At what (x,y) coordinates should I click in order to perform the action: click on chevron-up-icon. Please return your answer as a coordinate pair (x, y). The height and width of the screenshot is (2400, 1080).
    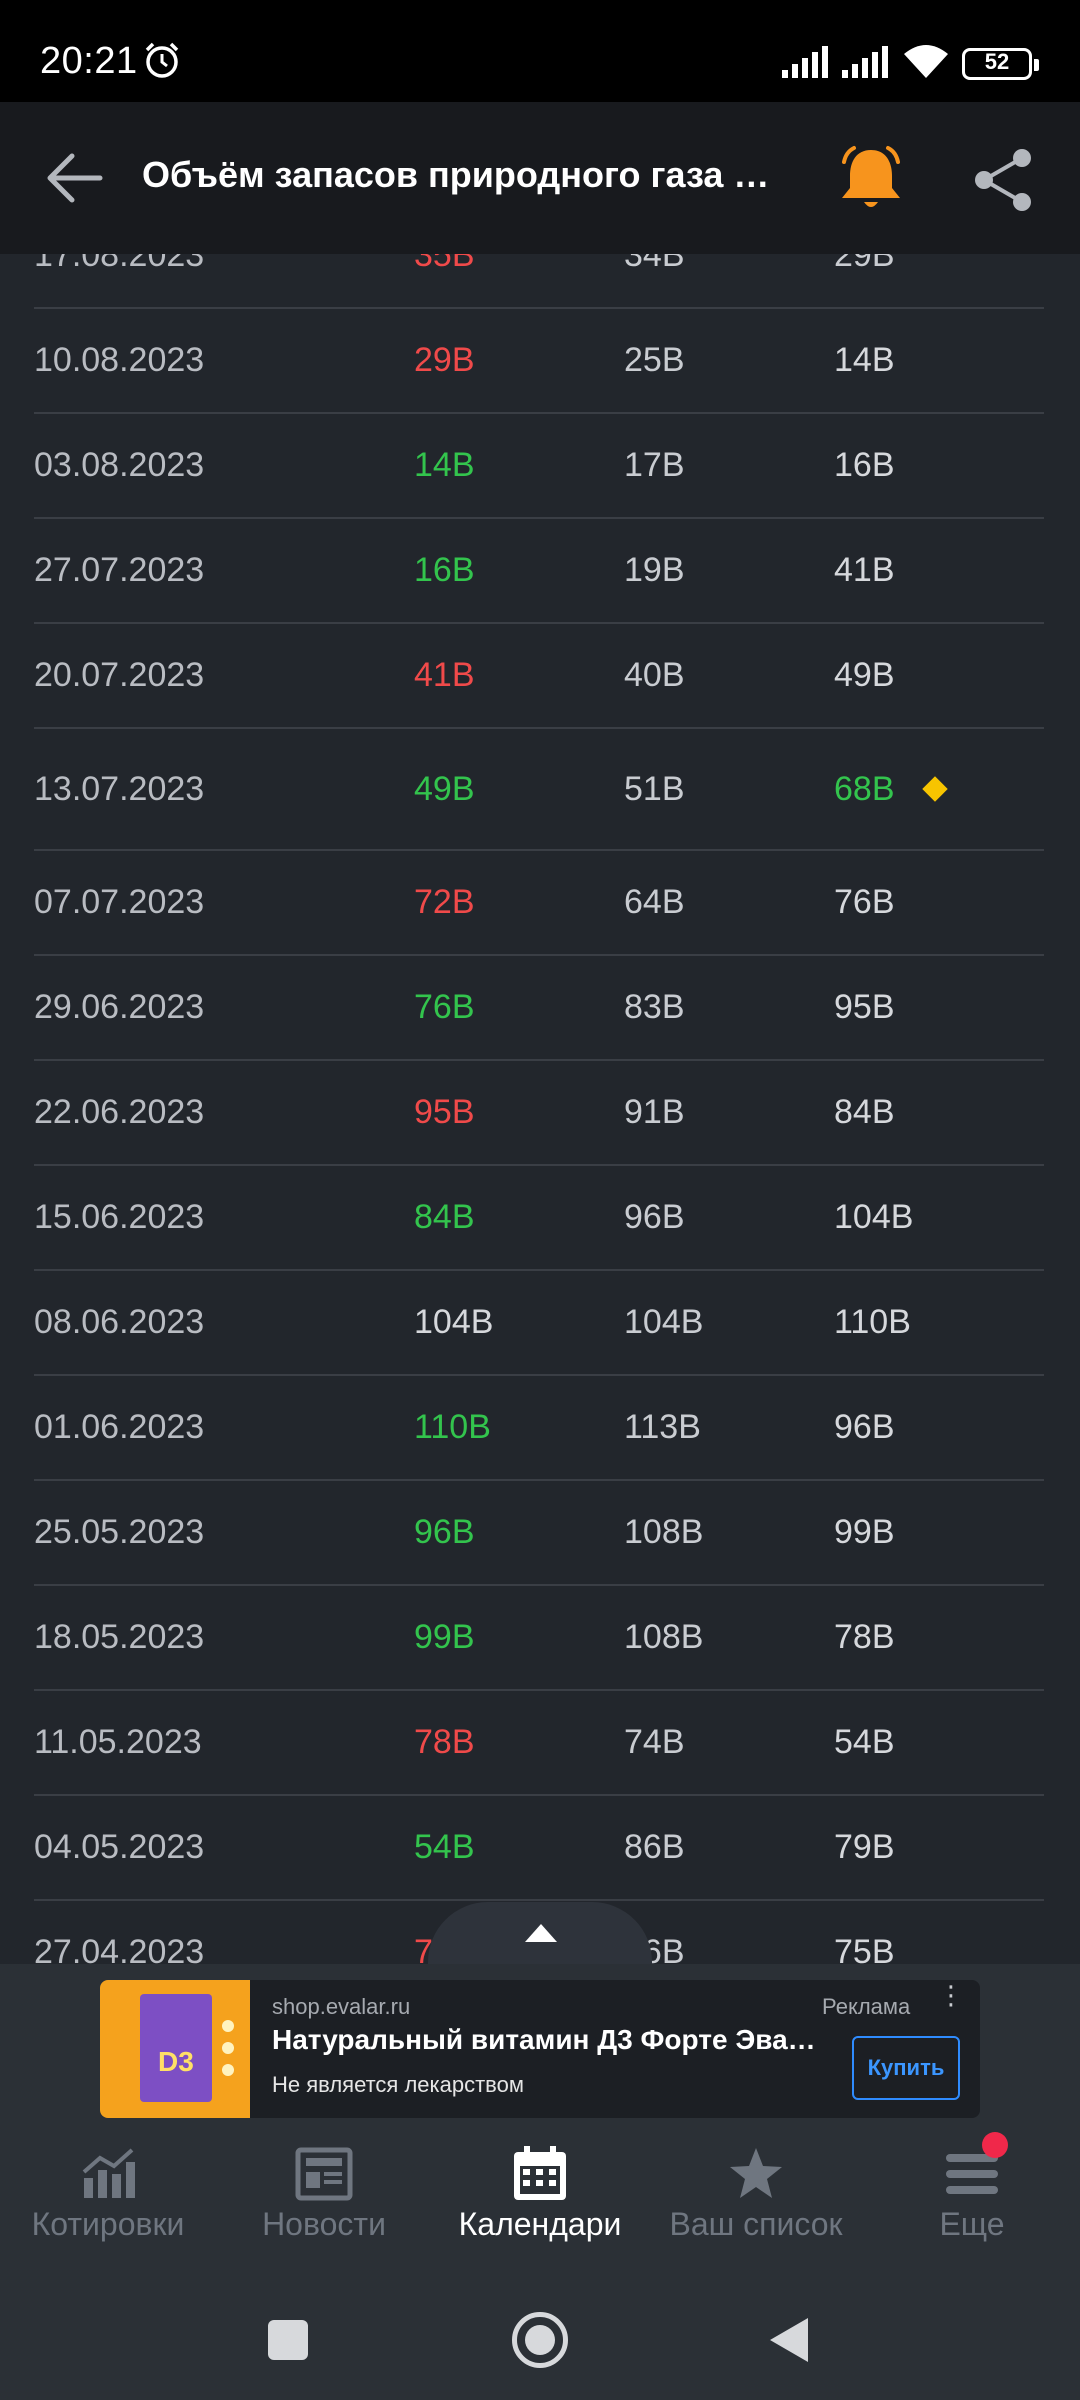
    Looking at the image, I should click on (541, 1933).